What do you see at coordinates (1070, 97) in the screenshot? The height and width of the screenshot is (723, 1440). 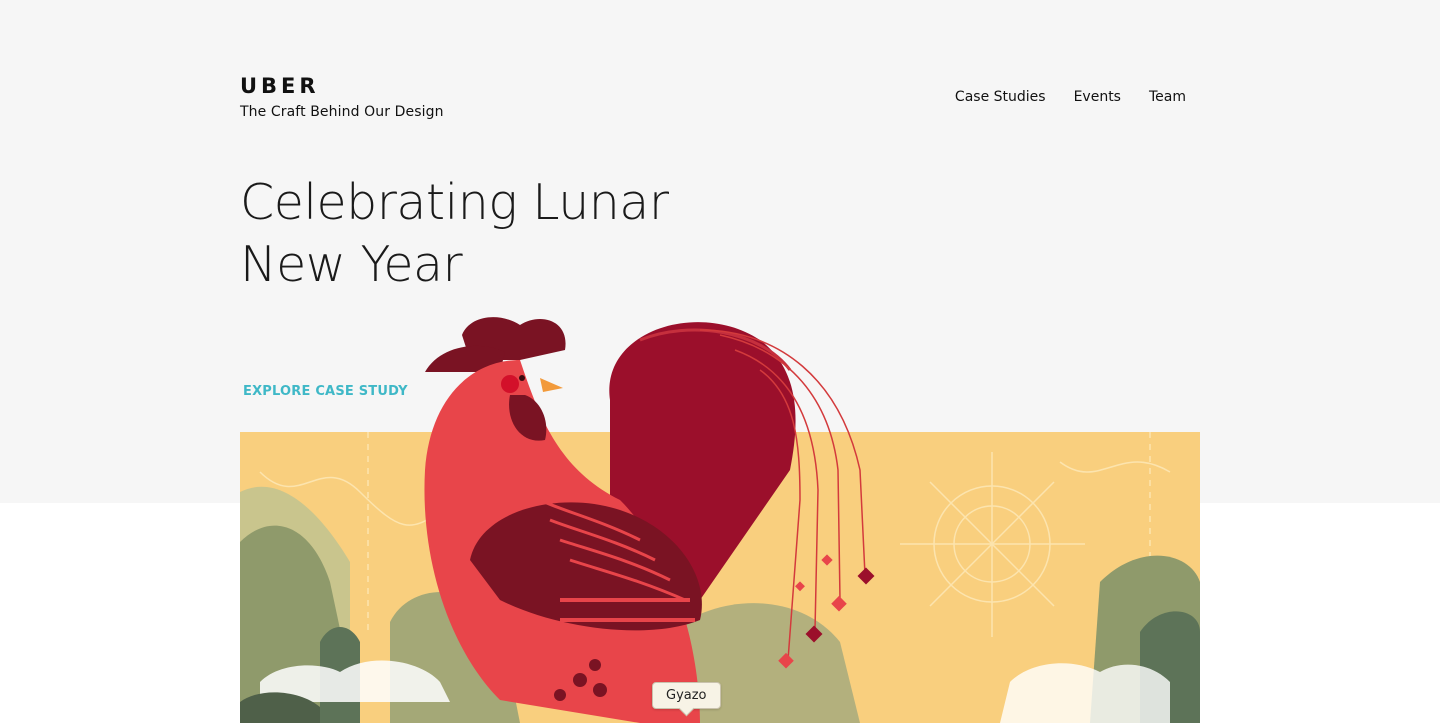 I see `main-nav: Case Studies Events Team` at bounding box center [1070, 97].